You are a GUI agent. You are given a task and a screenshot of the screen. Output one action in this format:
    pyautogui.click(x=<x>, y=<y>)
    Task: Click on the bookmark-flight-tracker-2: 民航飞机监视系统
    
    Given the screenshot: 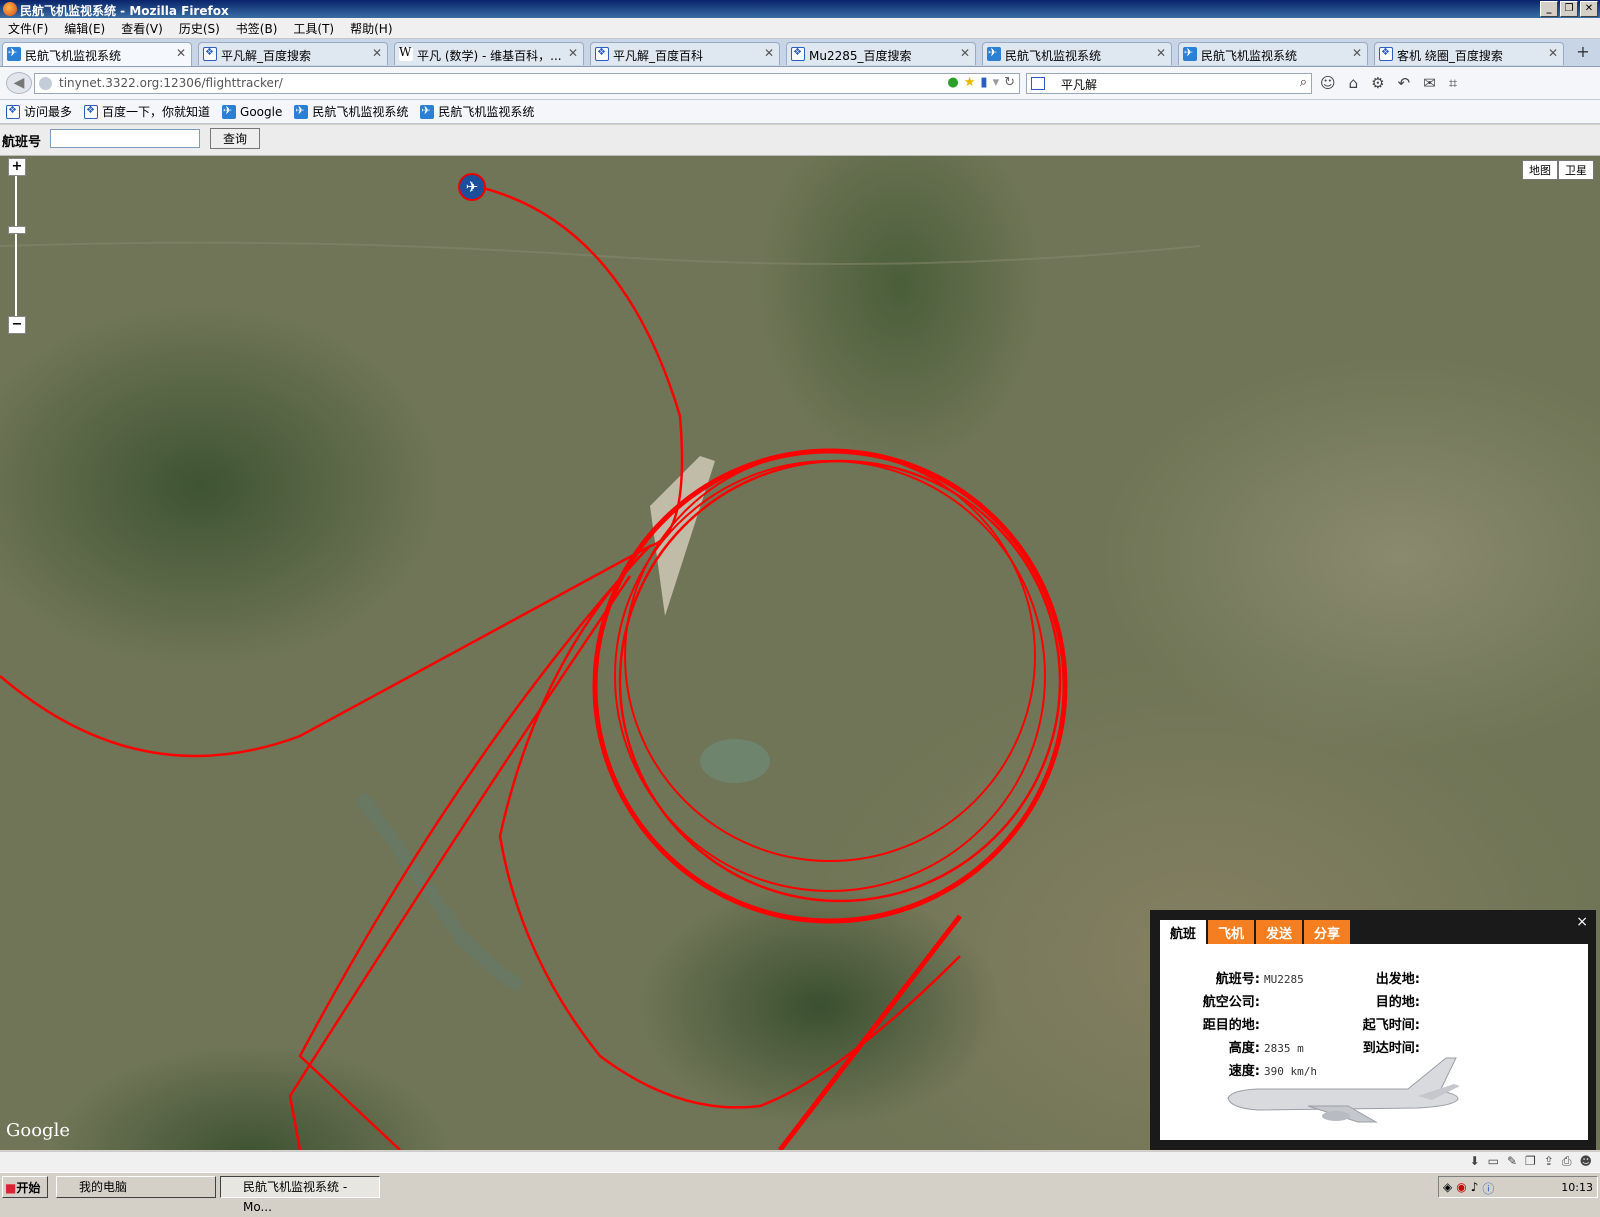 What is the action you would take?
    pyautogui.click(x=477, y=111)
    